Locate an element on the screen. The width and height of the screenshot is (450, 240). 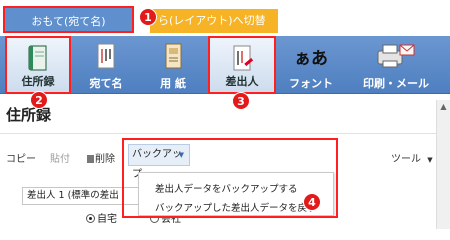
paste-button: 貼付 is located at coordinates (60, 157).